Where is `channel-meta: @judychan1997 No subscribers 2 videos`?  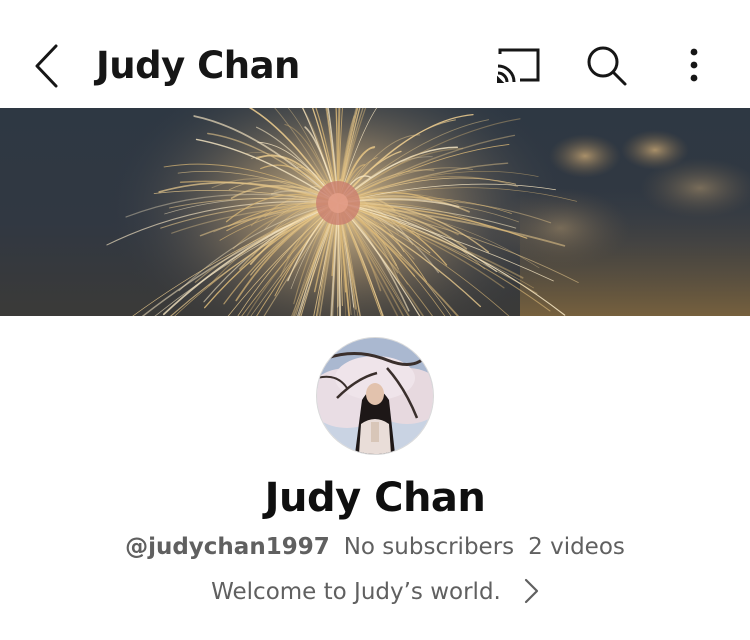 channel-meta: @judychan1997 No subscribers 2 videos is located at coordinates (375, 547).